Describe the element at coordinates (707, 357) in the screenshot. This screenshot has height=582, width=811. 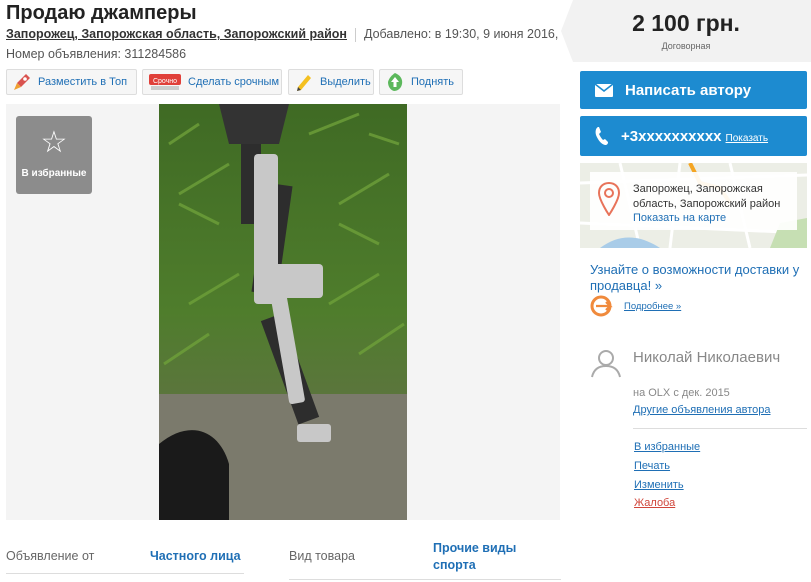
I see `user-name: Николай Николаевич` at that location.